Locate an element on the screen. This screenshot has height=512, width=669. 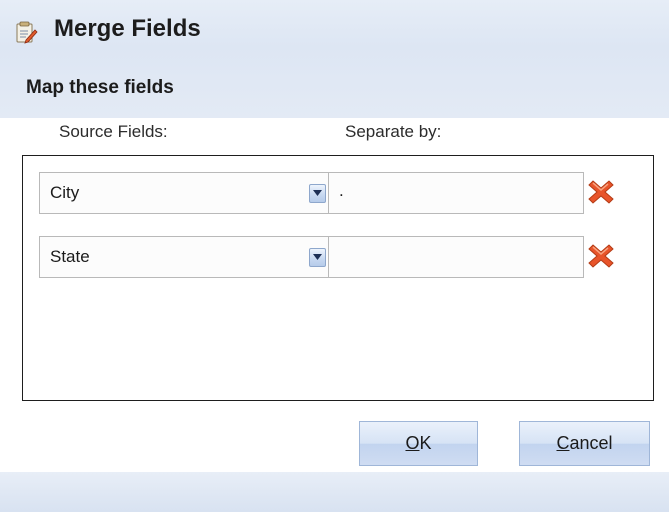
mapping-row: State is located at coordinates (338, 258).